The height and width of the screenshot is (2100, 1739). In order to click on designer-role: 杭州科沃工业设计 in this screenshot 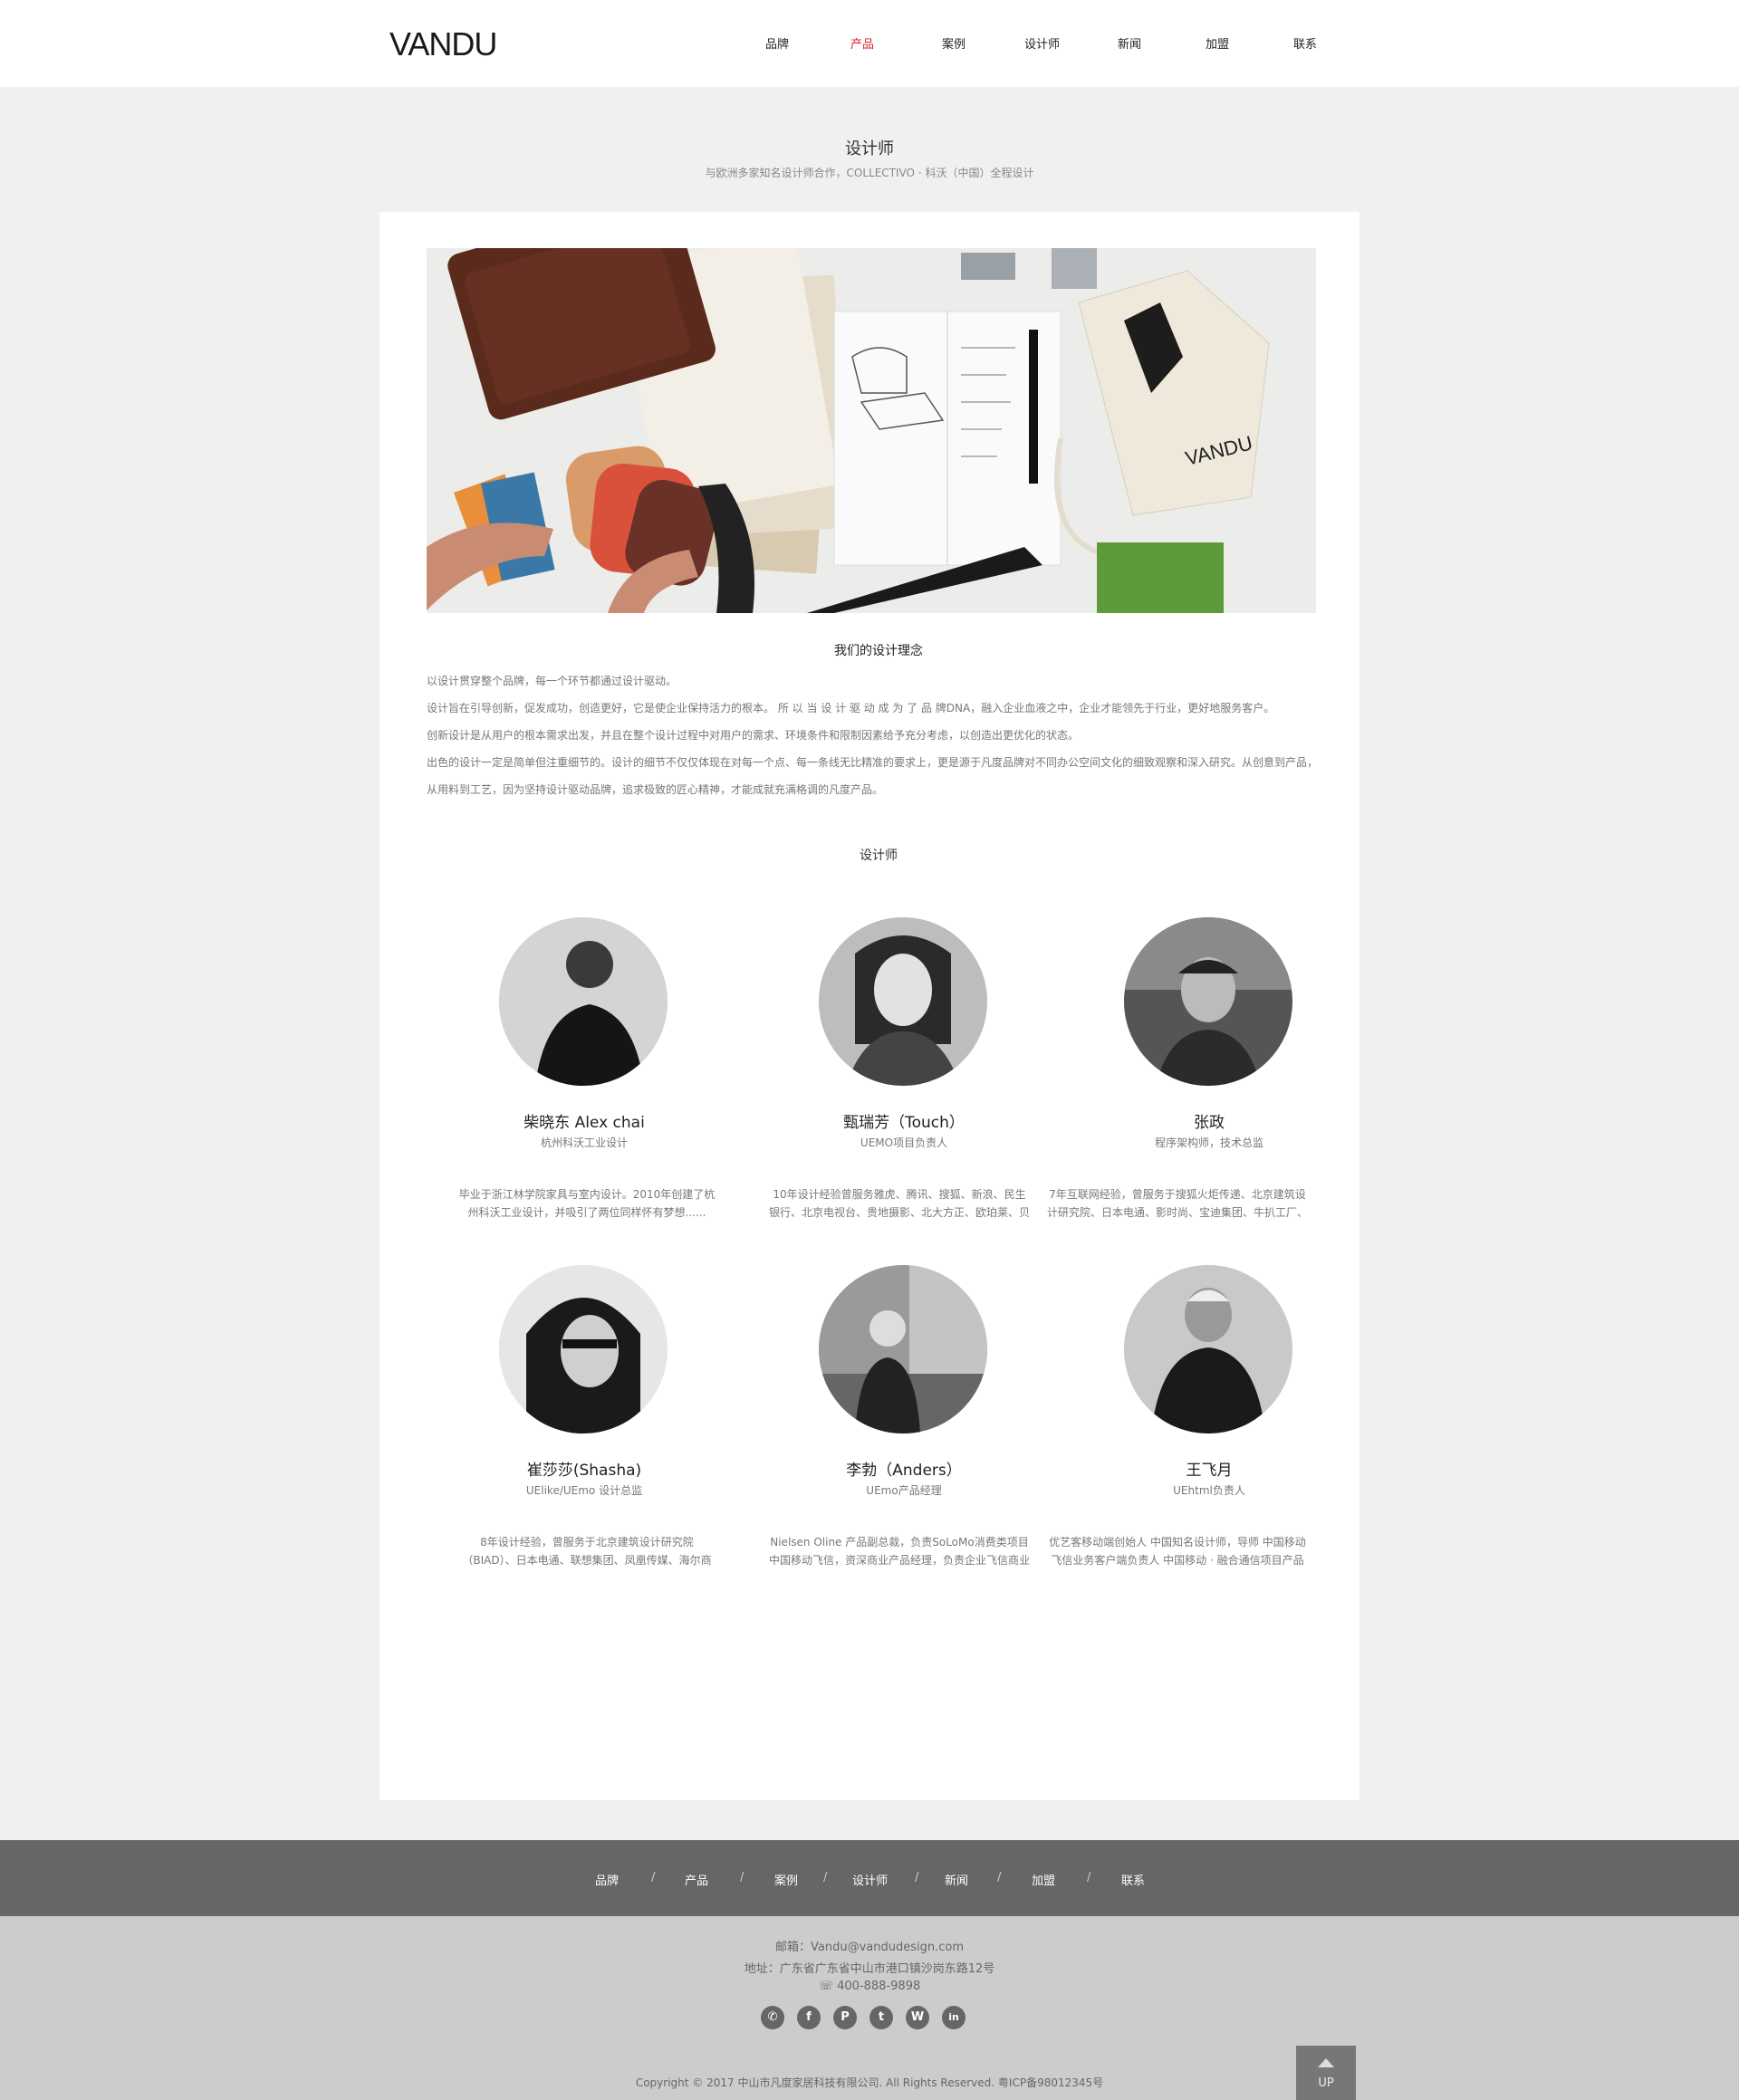, I will do `click(584, 1142)`.